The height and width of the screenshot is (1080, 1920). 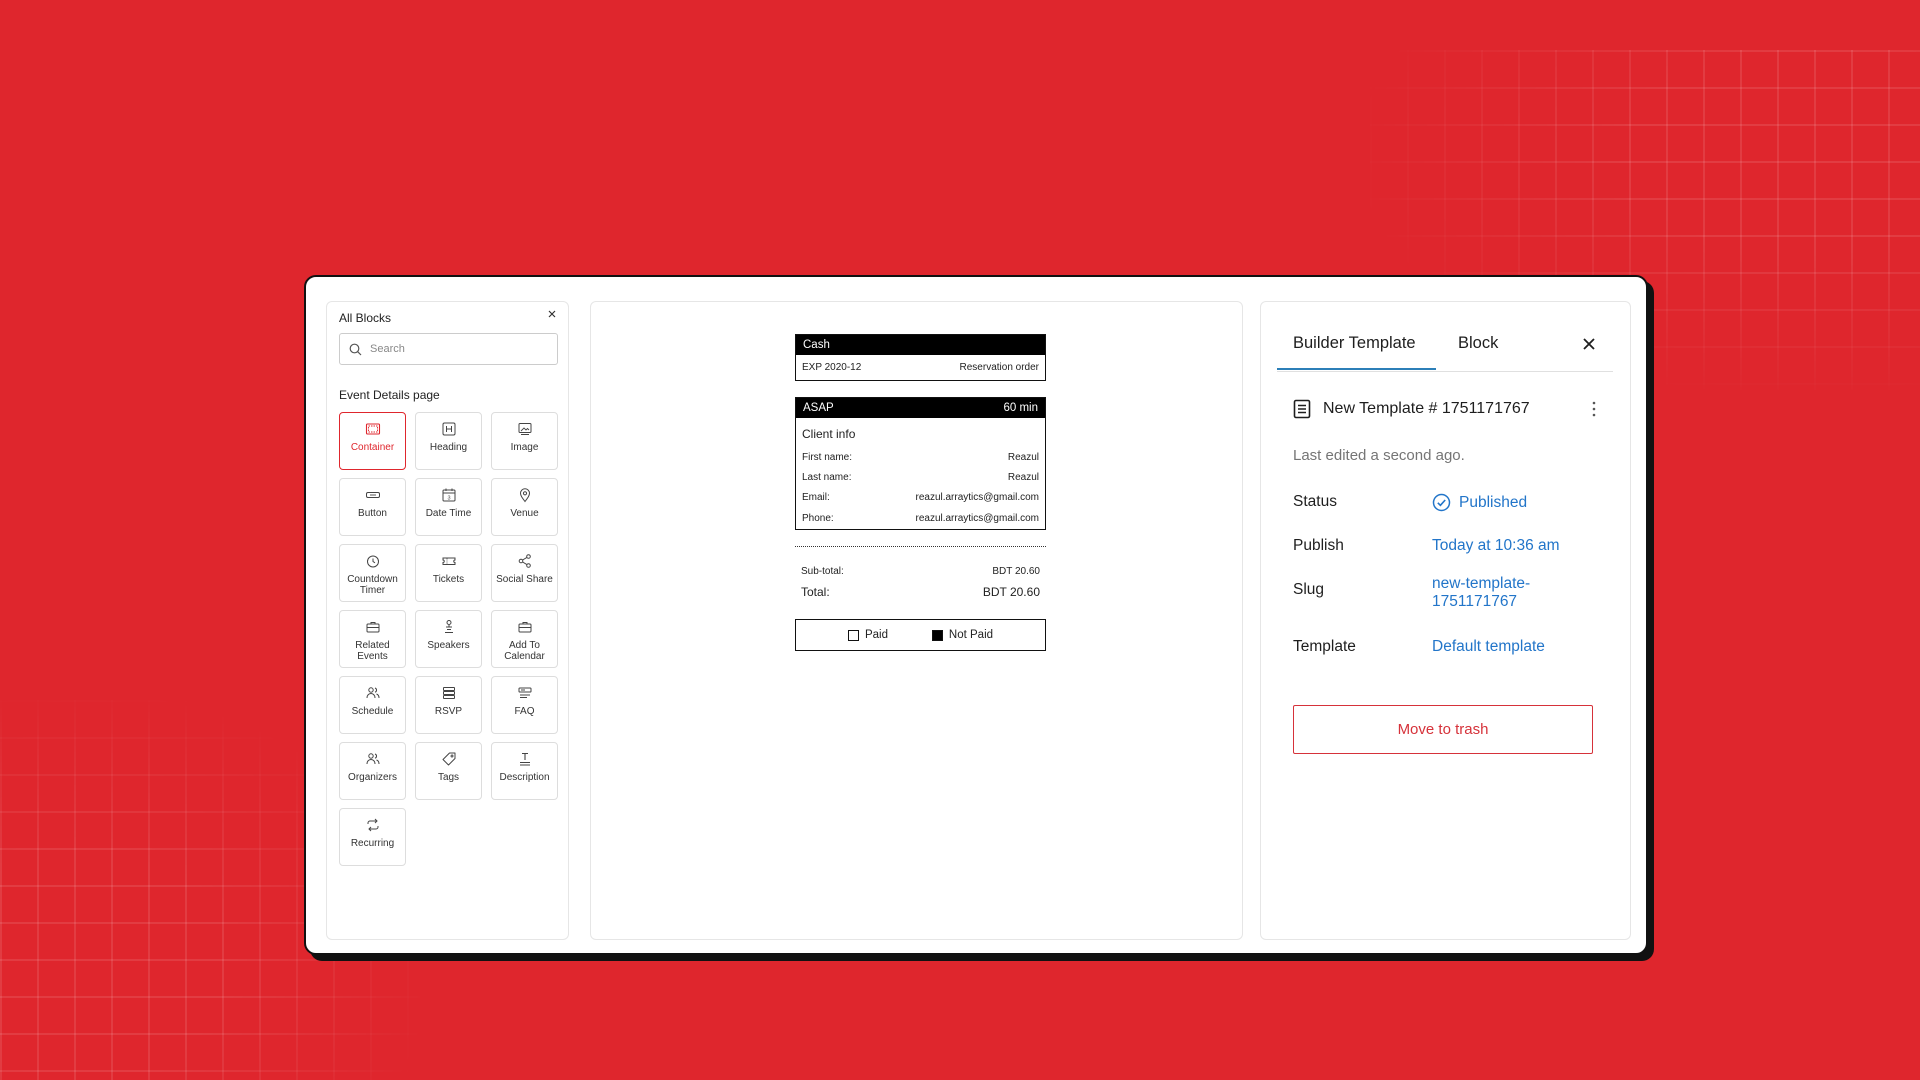 What do you see at coordinates (372, 825) in the screenshot?
I see `repeat-icon` at bounding box center [372, 825].